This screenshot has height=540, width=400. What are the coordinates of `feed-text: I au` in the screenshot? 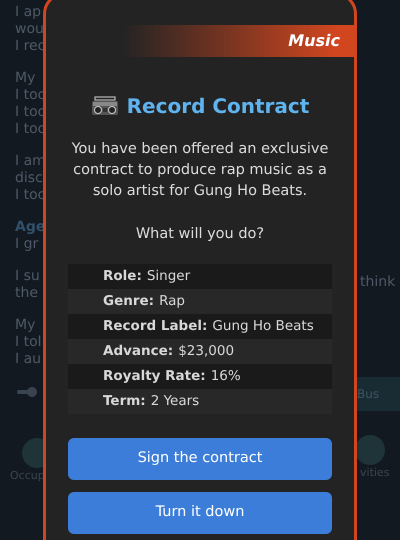 It's located at (28, 359).